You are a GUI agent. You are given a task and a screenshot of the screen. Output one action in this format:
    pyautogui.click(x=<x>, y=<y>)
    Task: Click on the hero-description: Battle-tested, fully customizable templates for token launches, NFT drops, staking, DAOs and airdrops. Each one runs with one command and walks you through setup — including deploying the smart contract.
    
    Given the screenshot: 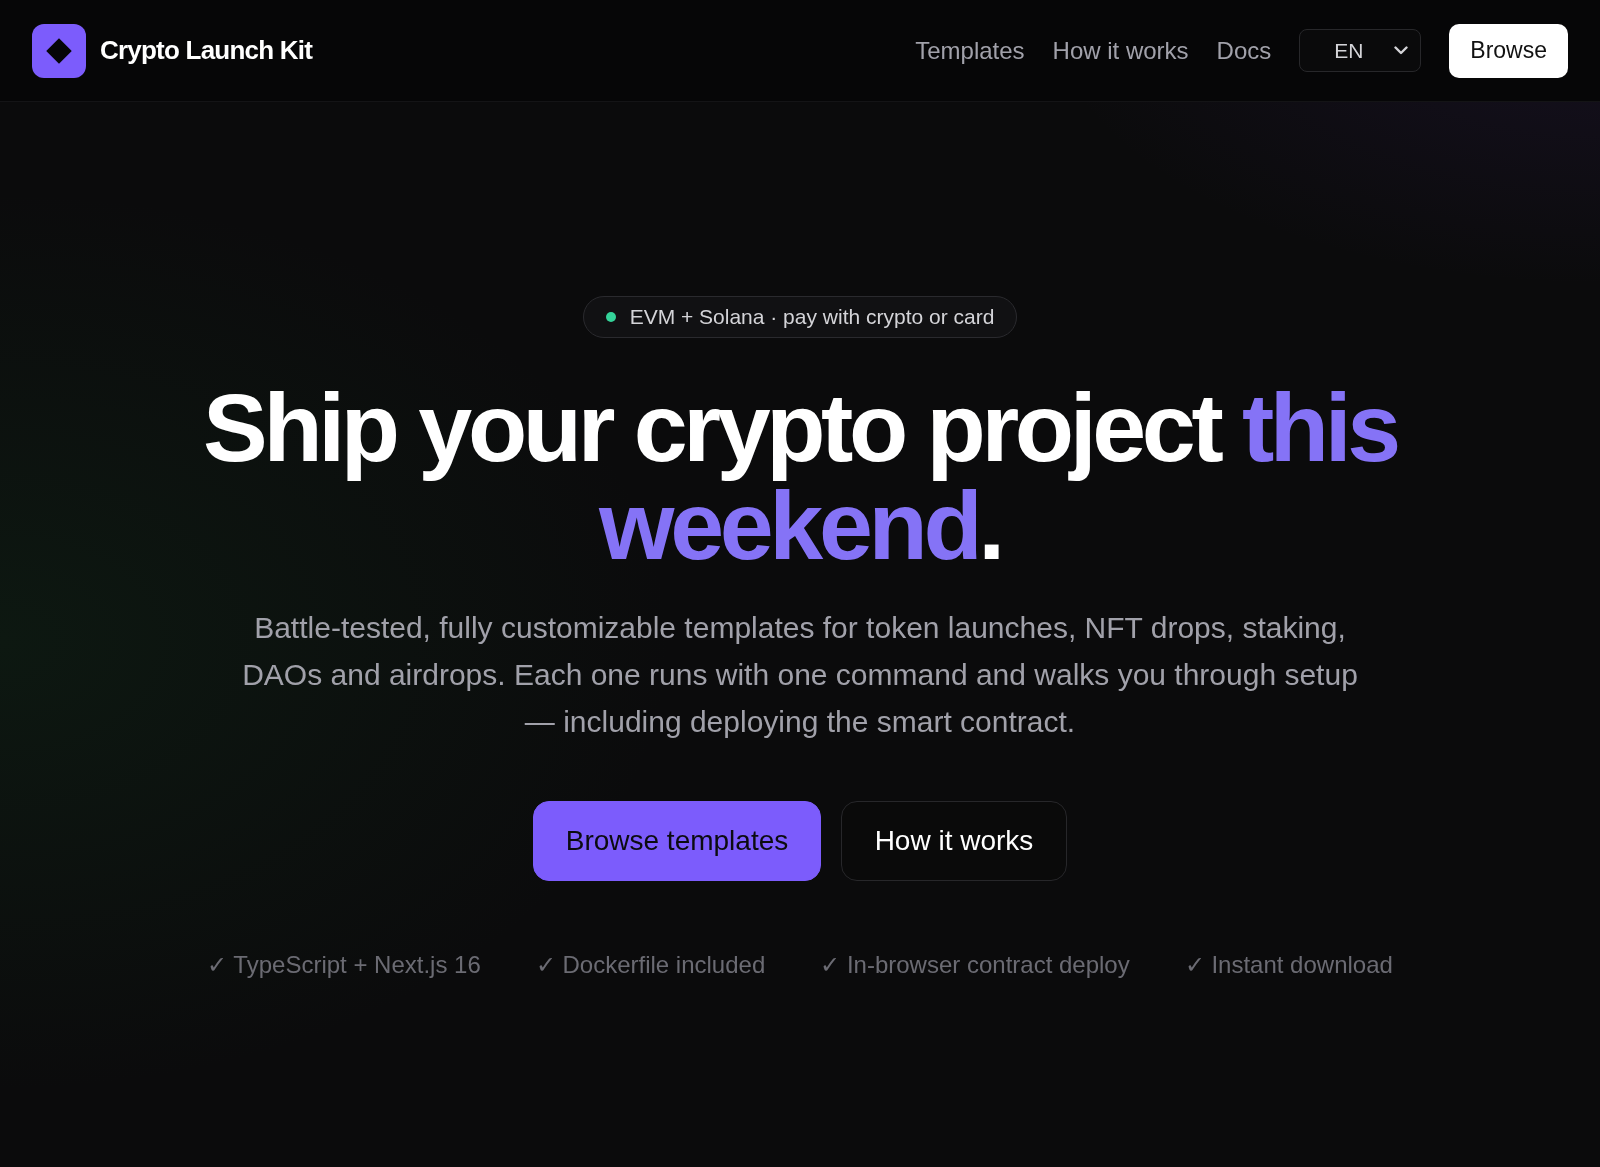 What is the action you would take?
    pyautogui.click(x=800, y=674)
    